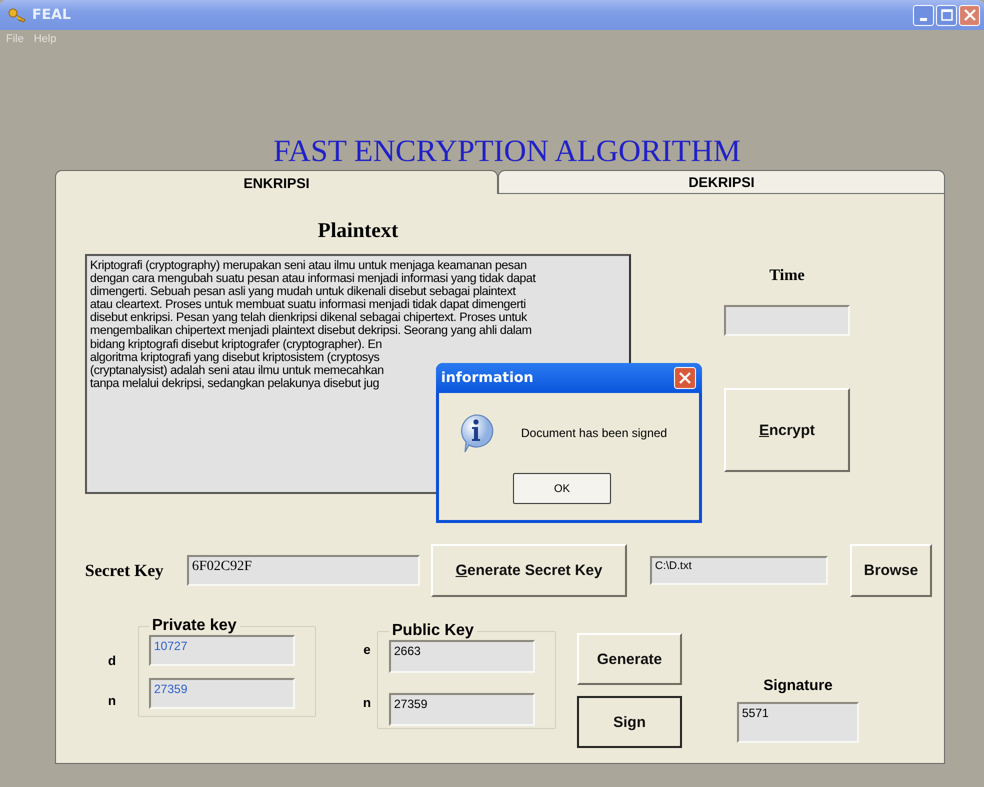 The image size is (984, 787). Describe the element at coordinates (507, 151) in the screenshot. I see `app-heading: FAST ENCRYPTION ALGORITHM` at that location.